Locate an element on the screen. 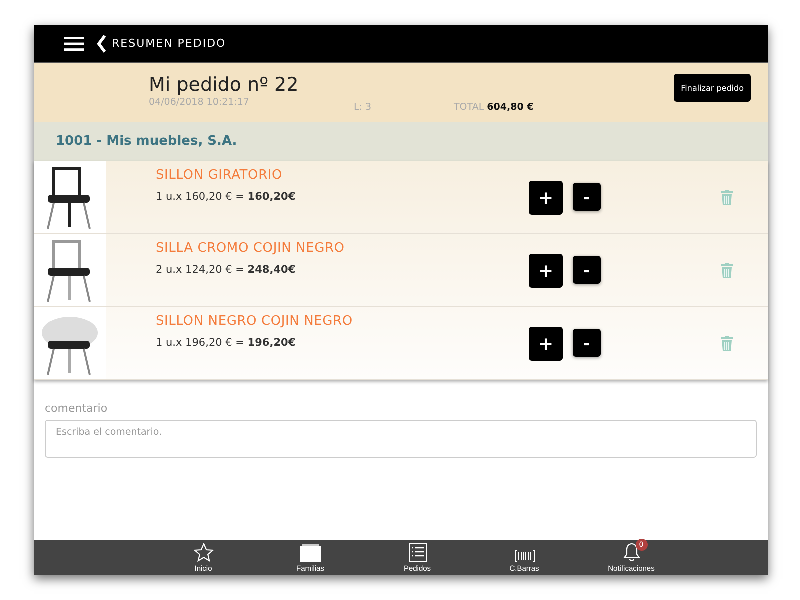  list-icon is located at coordinates (417, 552).